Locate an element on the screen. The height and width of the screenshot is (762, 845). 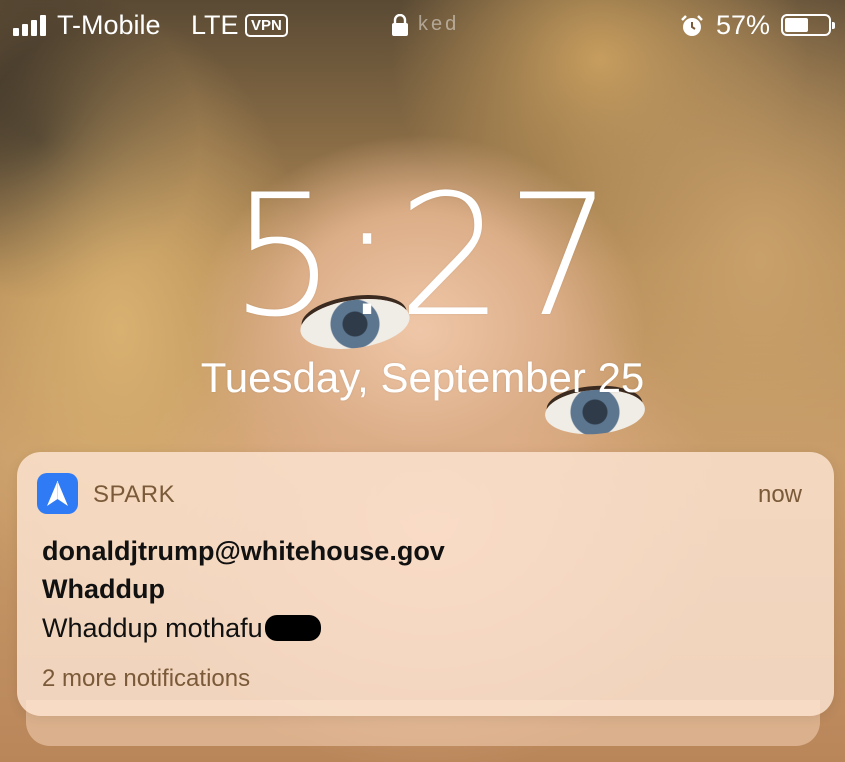
paper-plane-icon is located at coordinates (57, 493).